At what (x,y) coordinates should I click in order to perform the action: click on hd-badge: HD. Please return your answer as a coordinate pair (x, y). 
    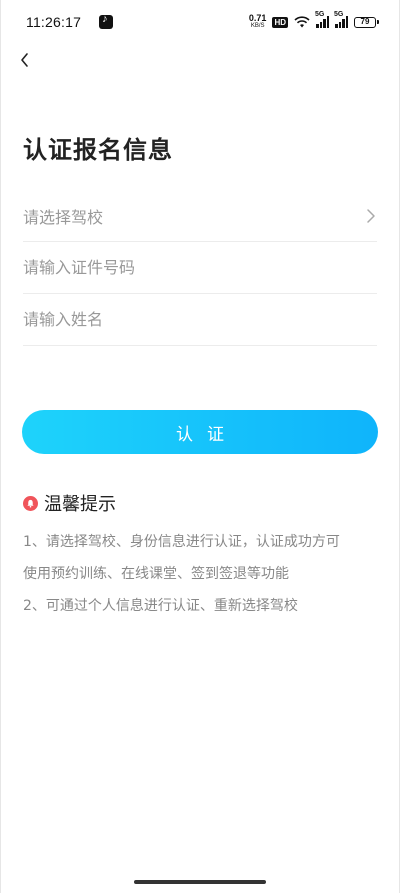
    Looking at the image, I should click on (280, 22).